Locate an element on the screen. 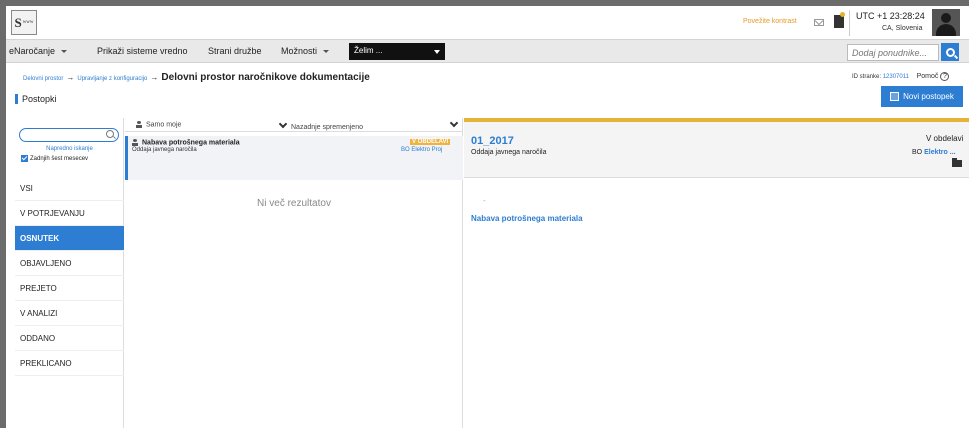  new-procedure-button: Novi postopek is located at coordinates (922, 96).